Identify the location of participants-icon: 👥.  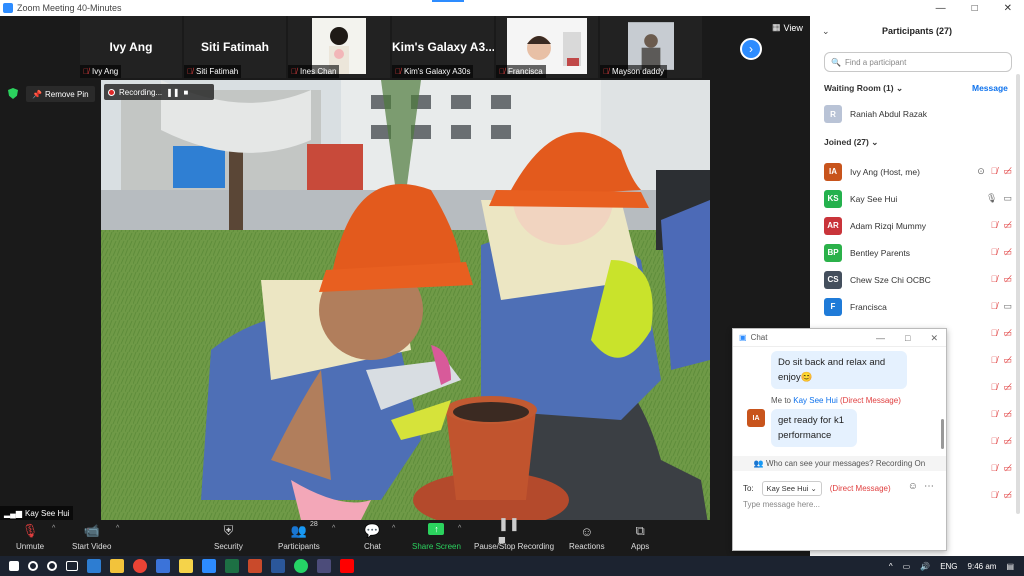
(298, 530).